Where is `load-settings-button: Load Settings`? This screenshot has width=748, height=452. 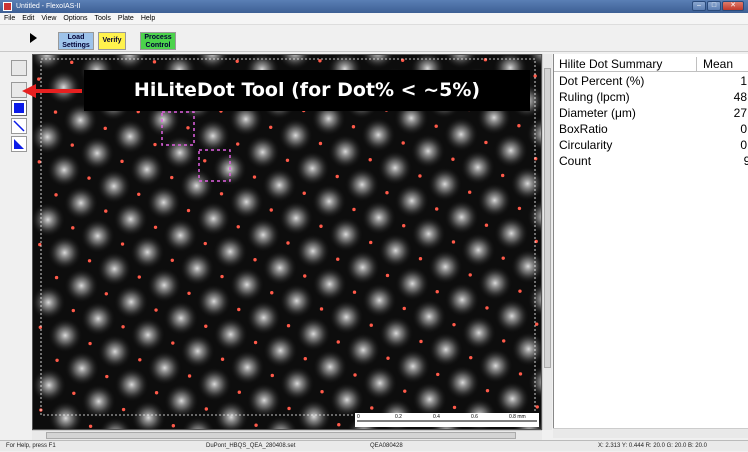
load-settings-button: Load Settings is located at coordinates (76, 41).